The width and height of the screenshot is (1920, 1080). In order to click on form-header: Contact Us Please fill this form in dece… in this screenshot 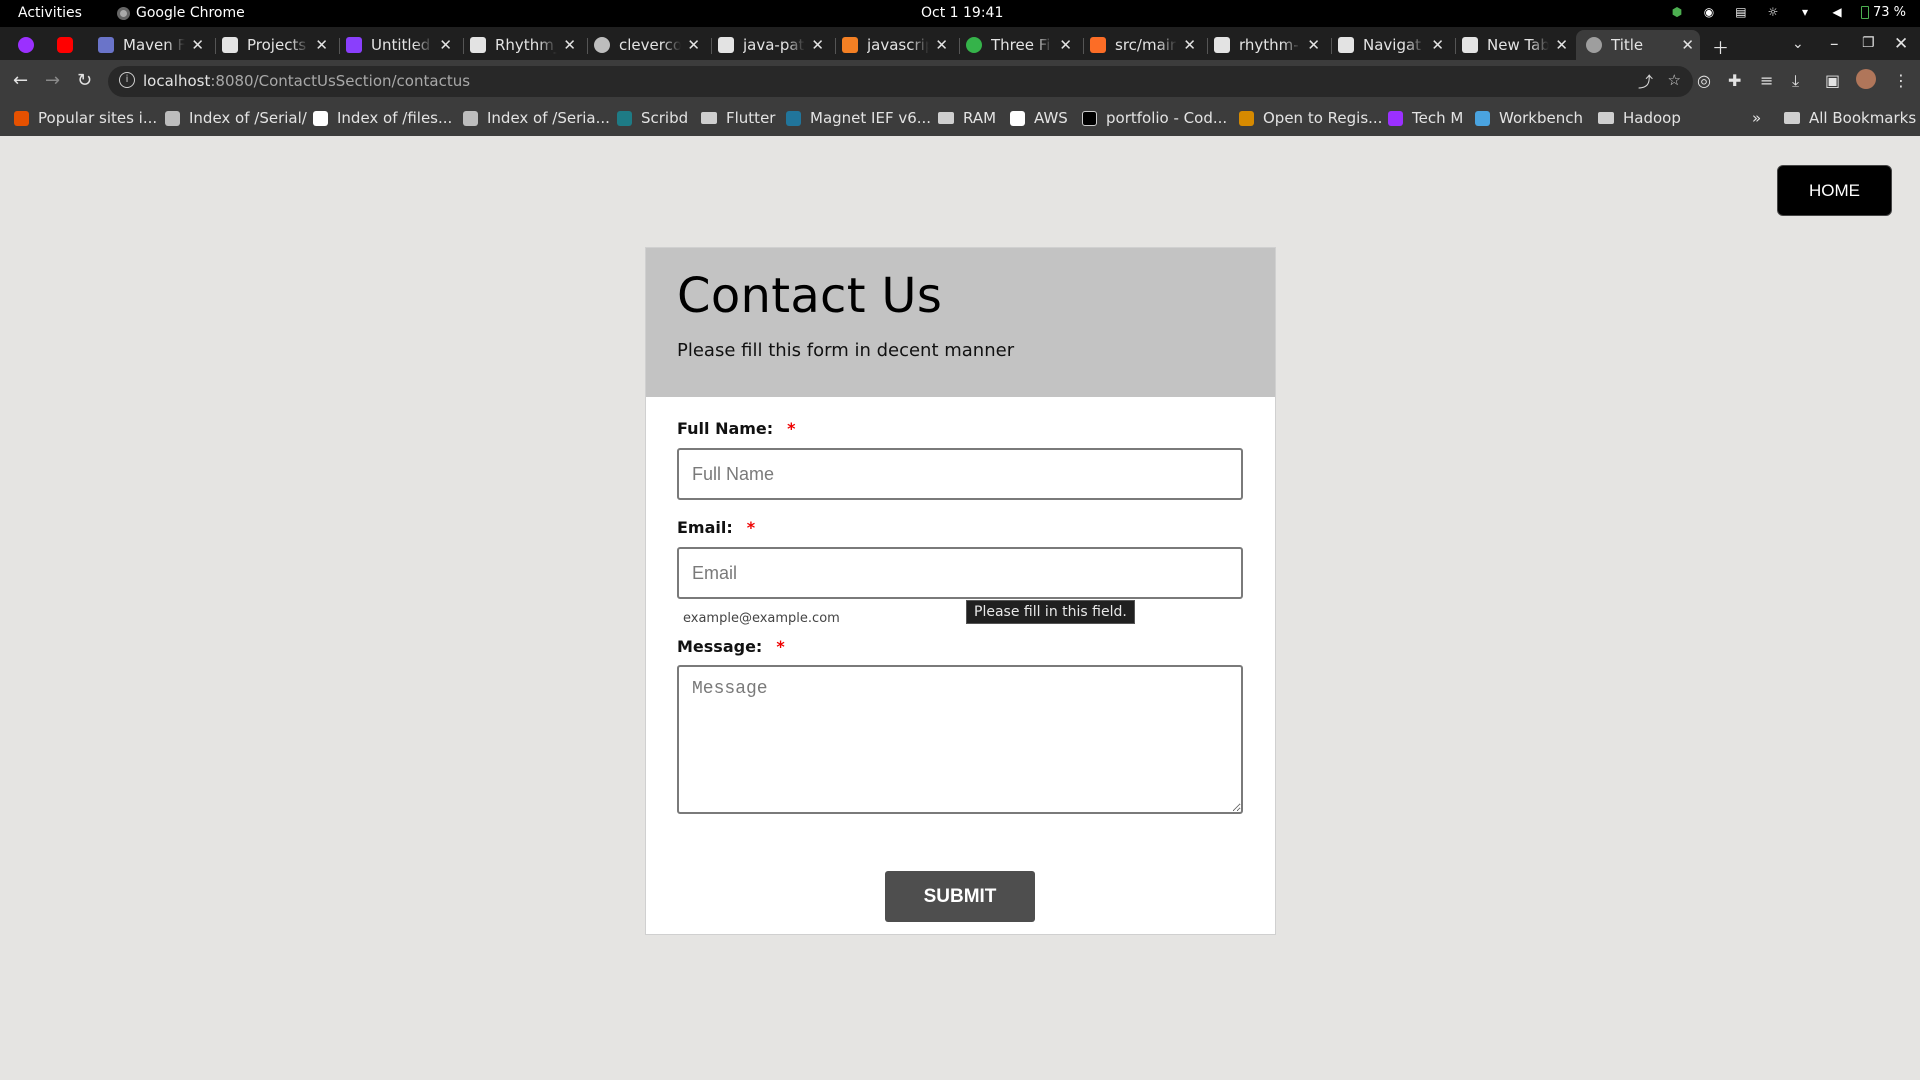, I will do `click(960, 322)`.